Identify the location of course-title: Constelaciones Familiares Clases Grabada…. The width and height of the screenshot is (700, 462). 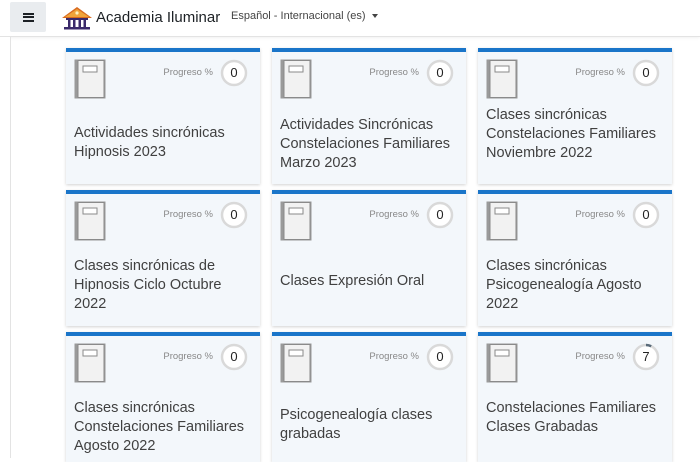
(574, 418).